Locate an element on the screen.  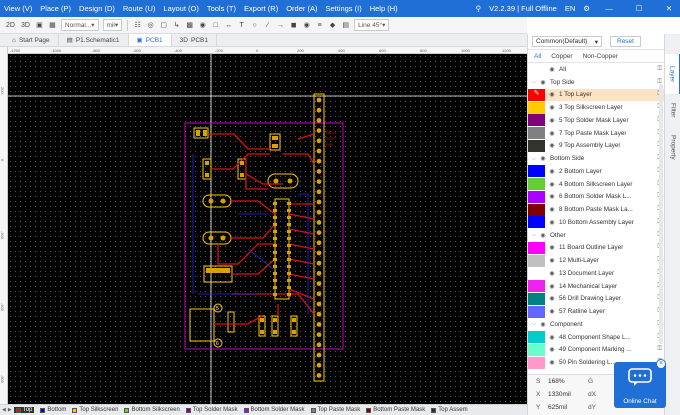
camera-icon: ▣ is located at coordinates (39, 25).